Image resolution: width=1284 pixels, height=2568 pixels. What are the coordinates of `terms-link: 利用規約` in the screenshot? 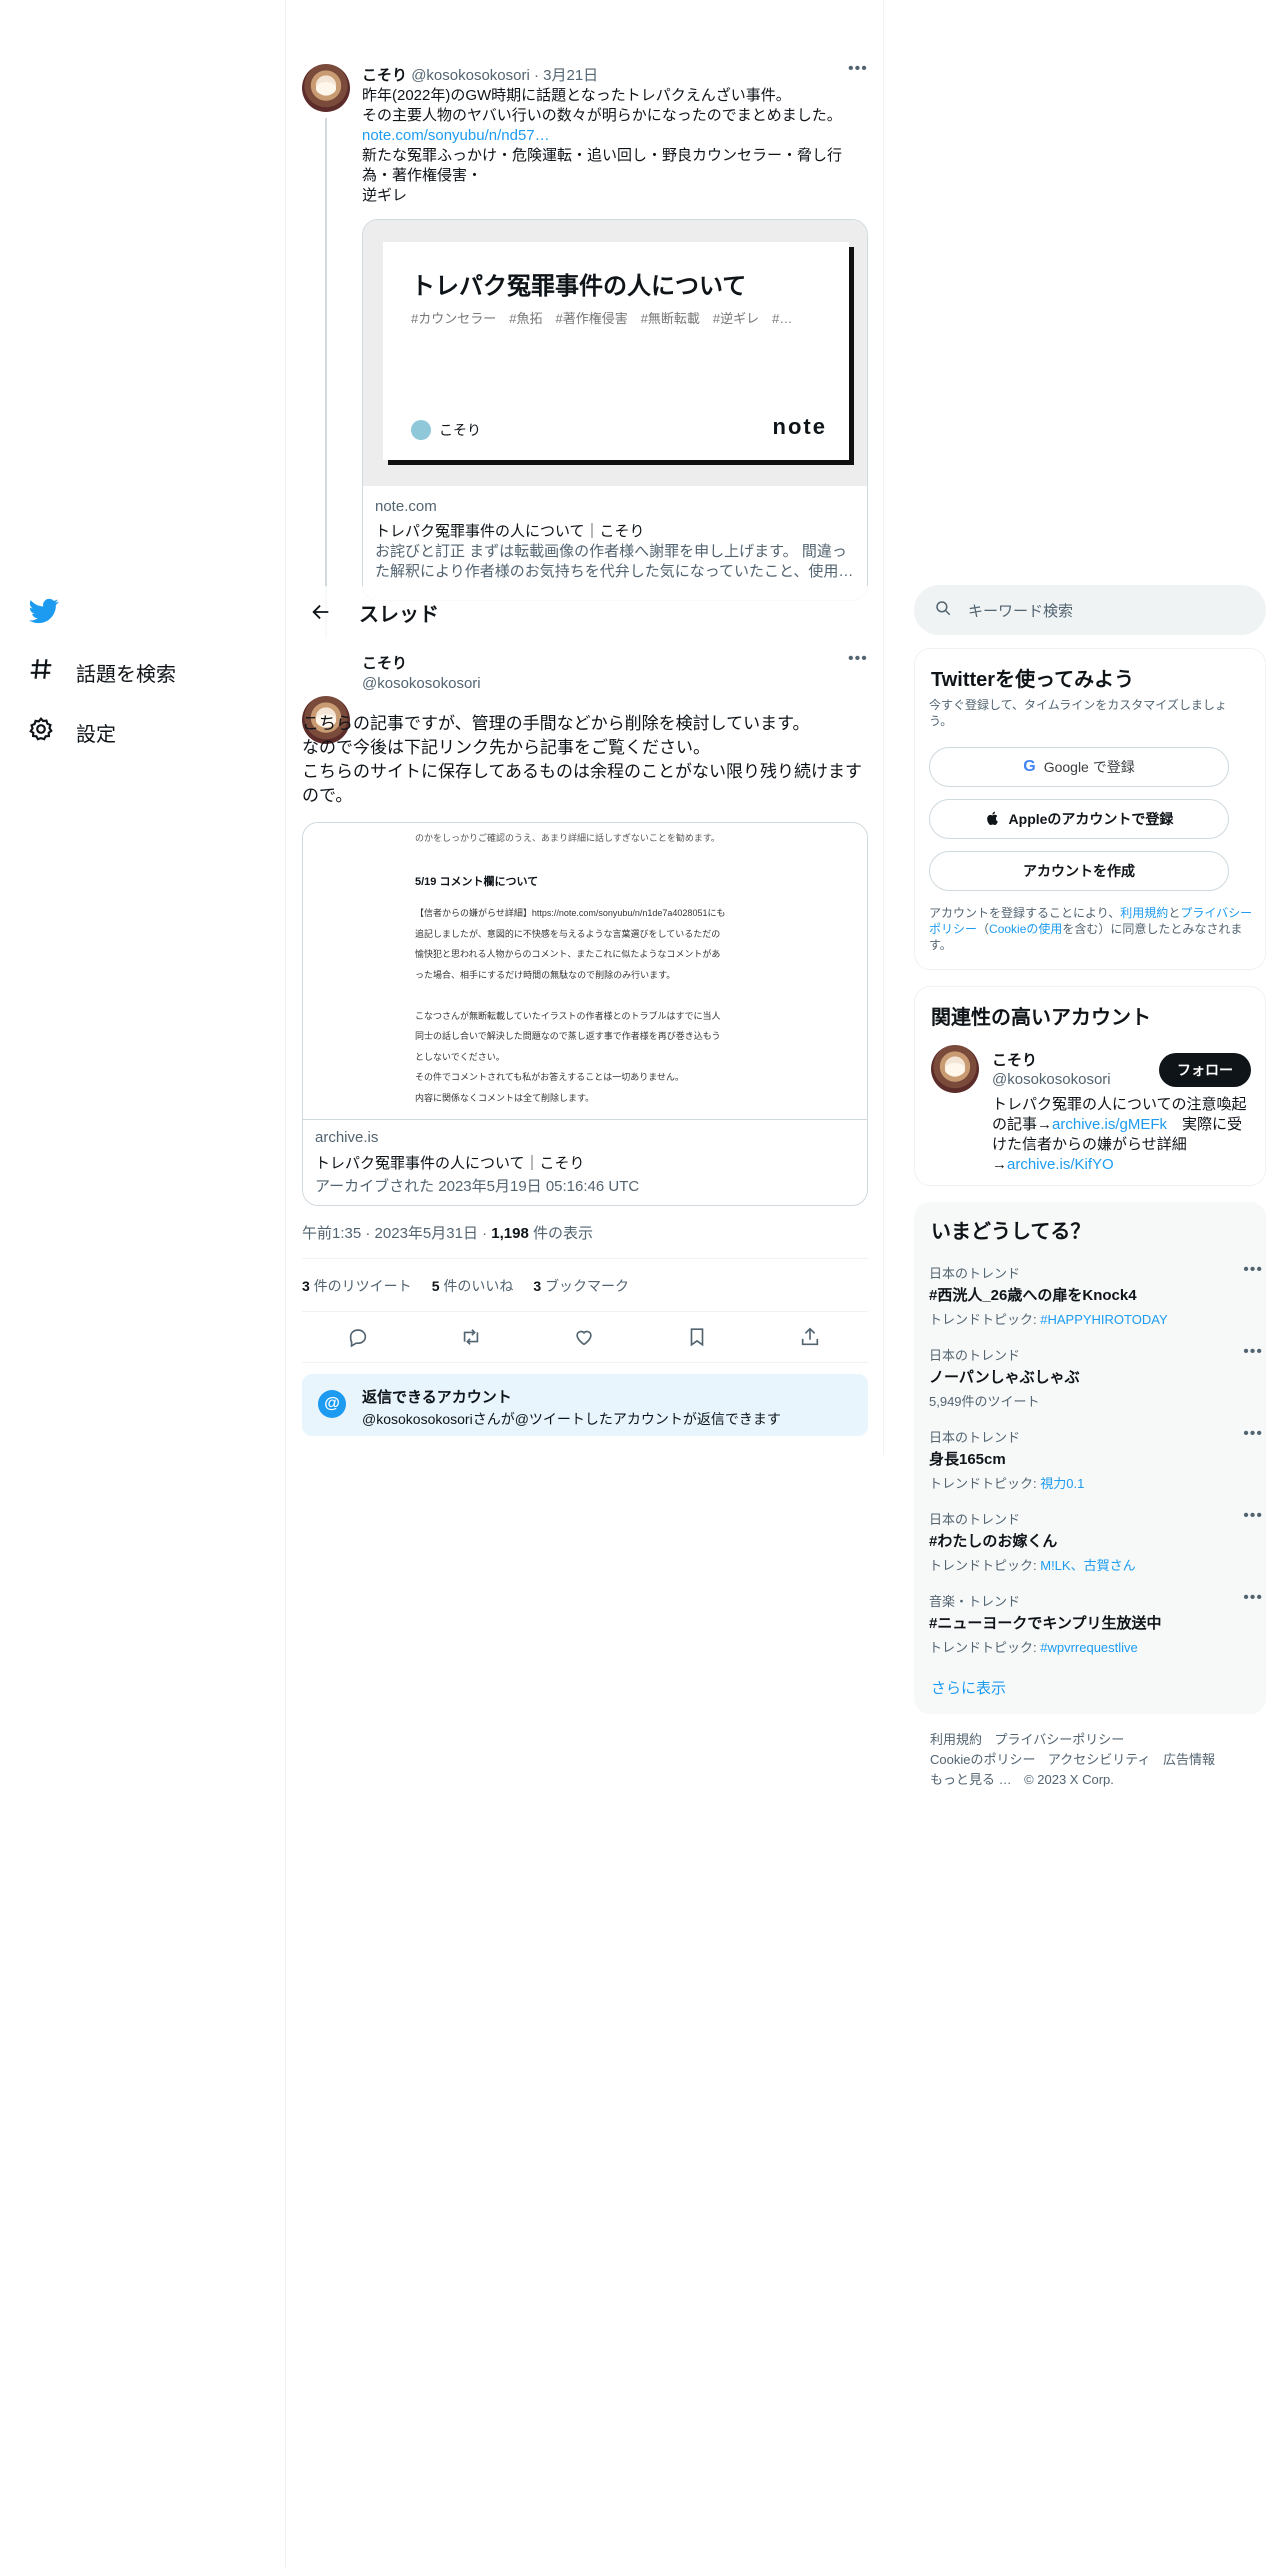 It's located at (1144, 913).